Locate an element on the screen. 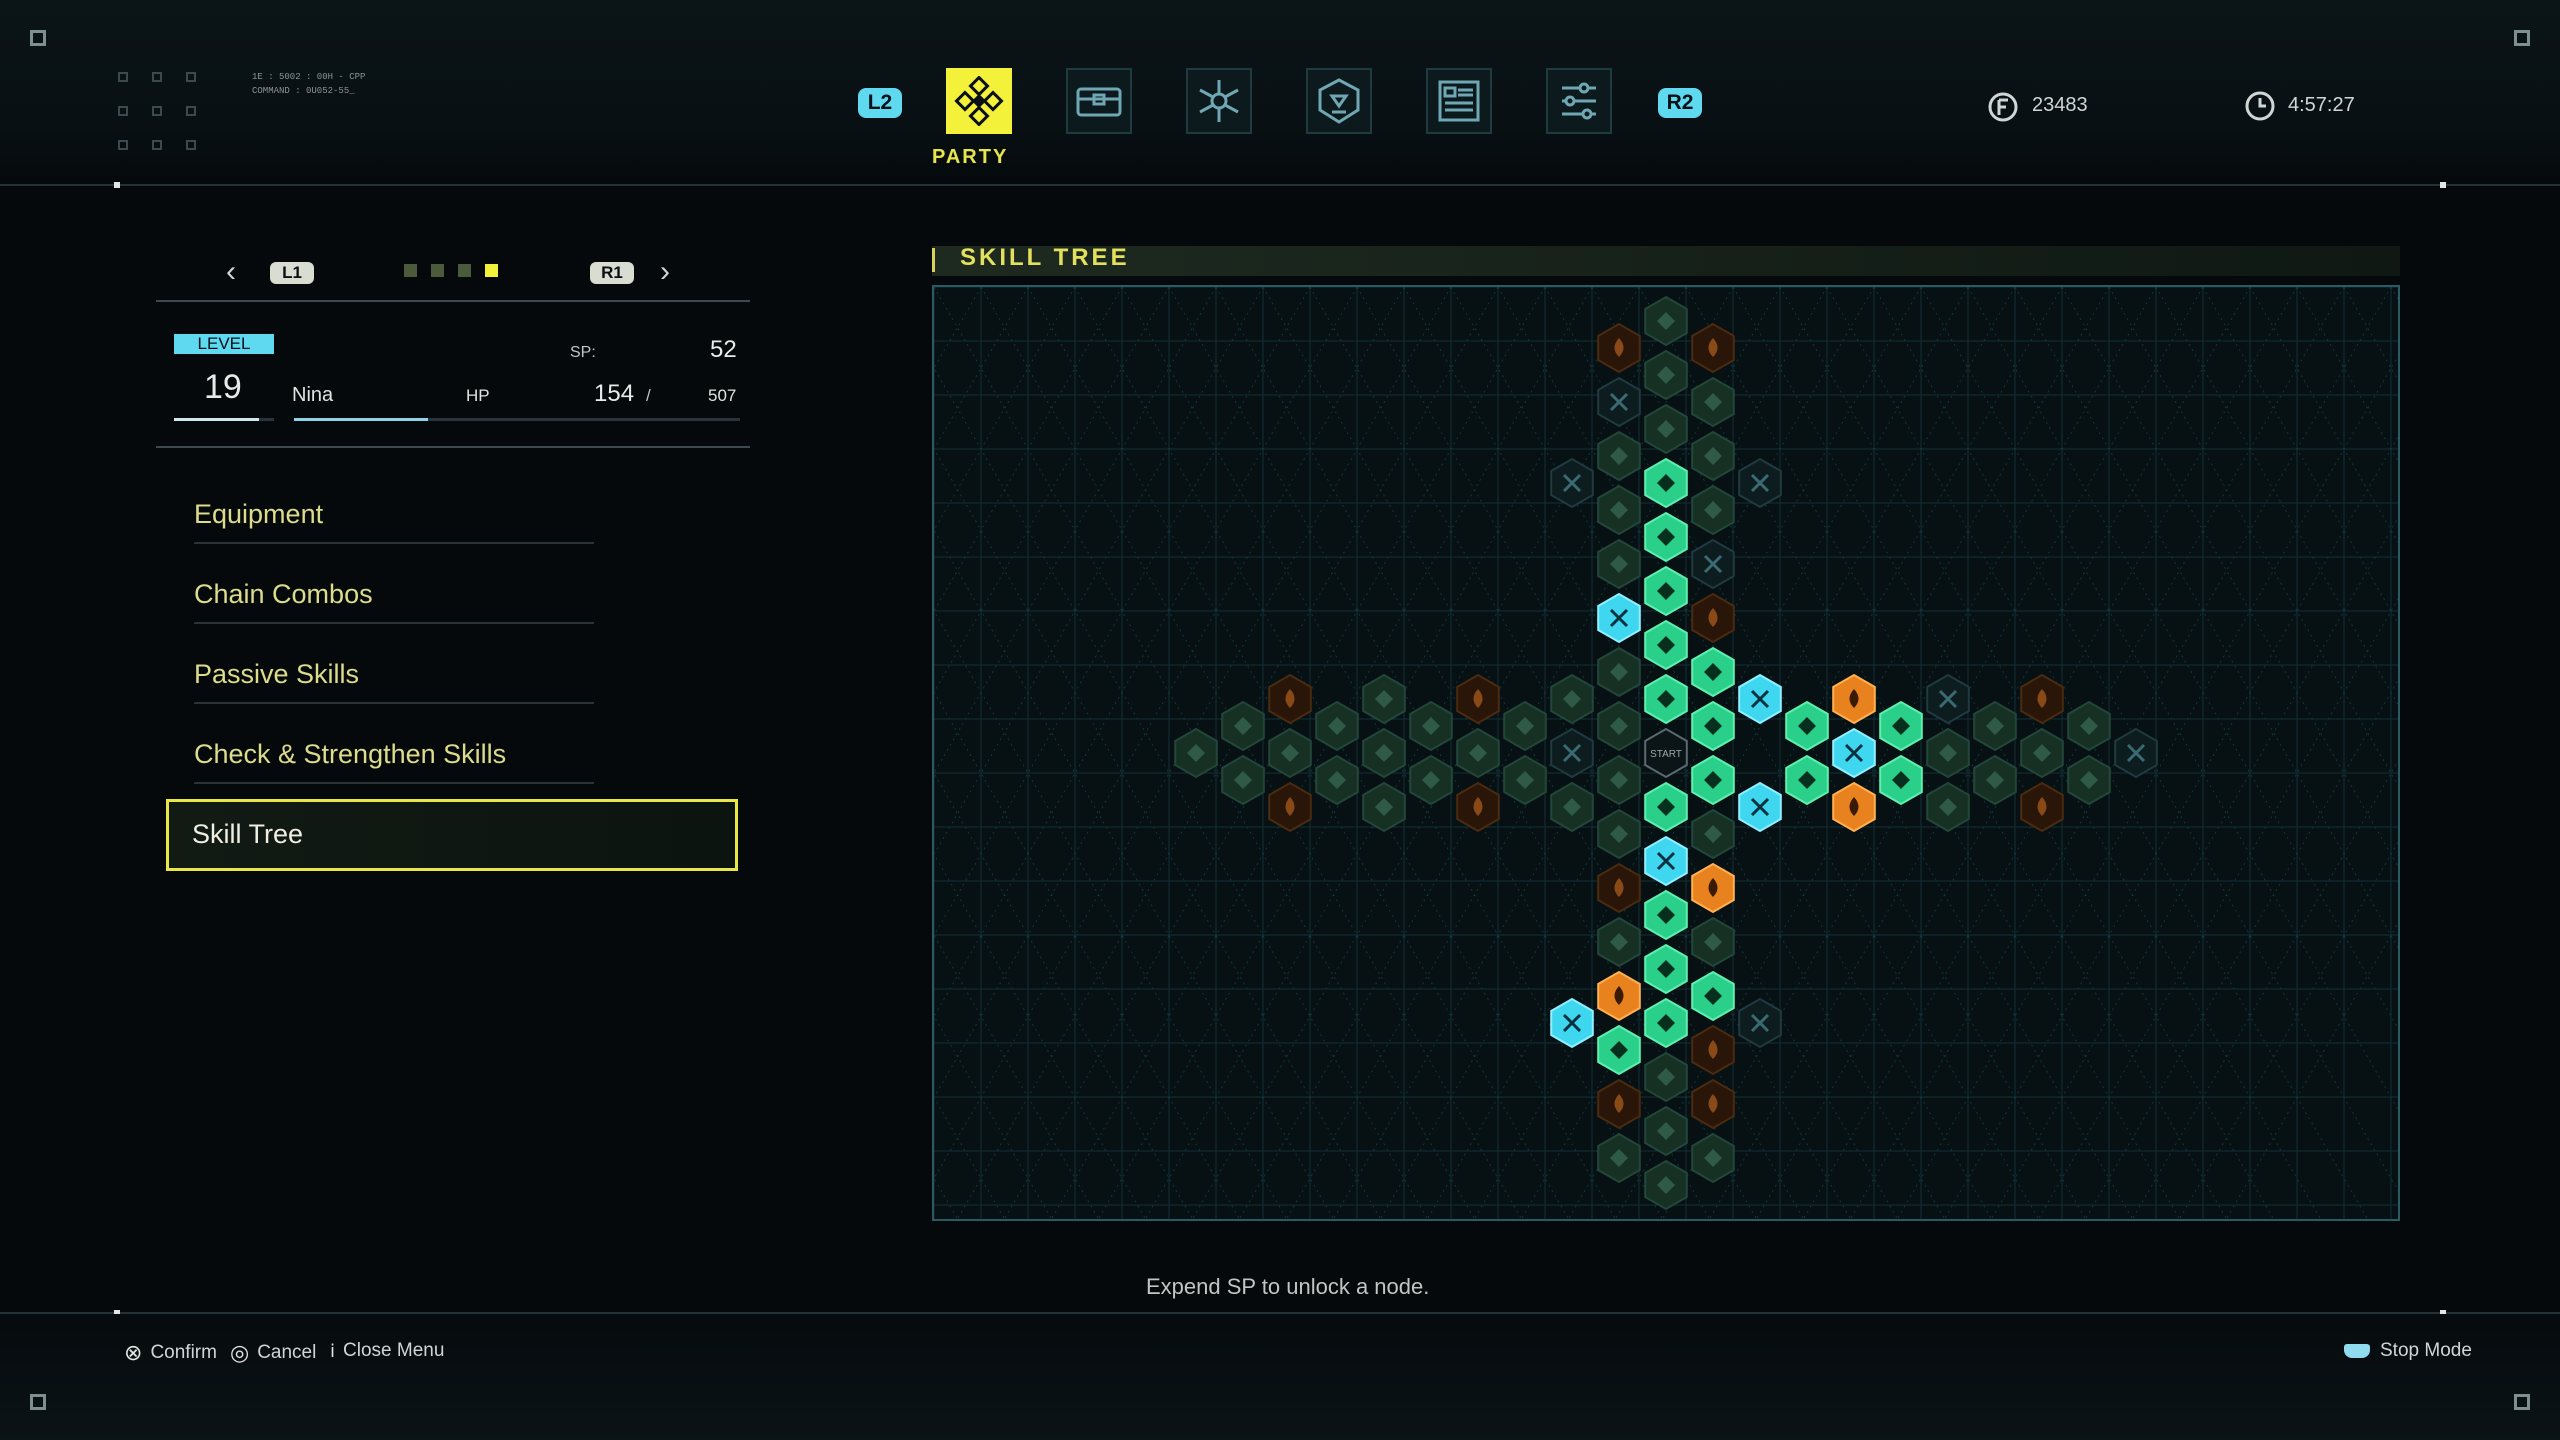 The height and width of the screenshot is (1440, 2560). close-menu-hint: ⅰ Close Menu is located at coordinates (387, 1351).